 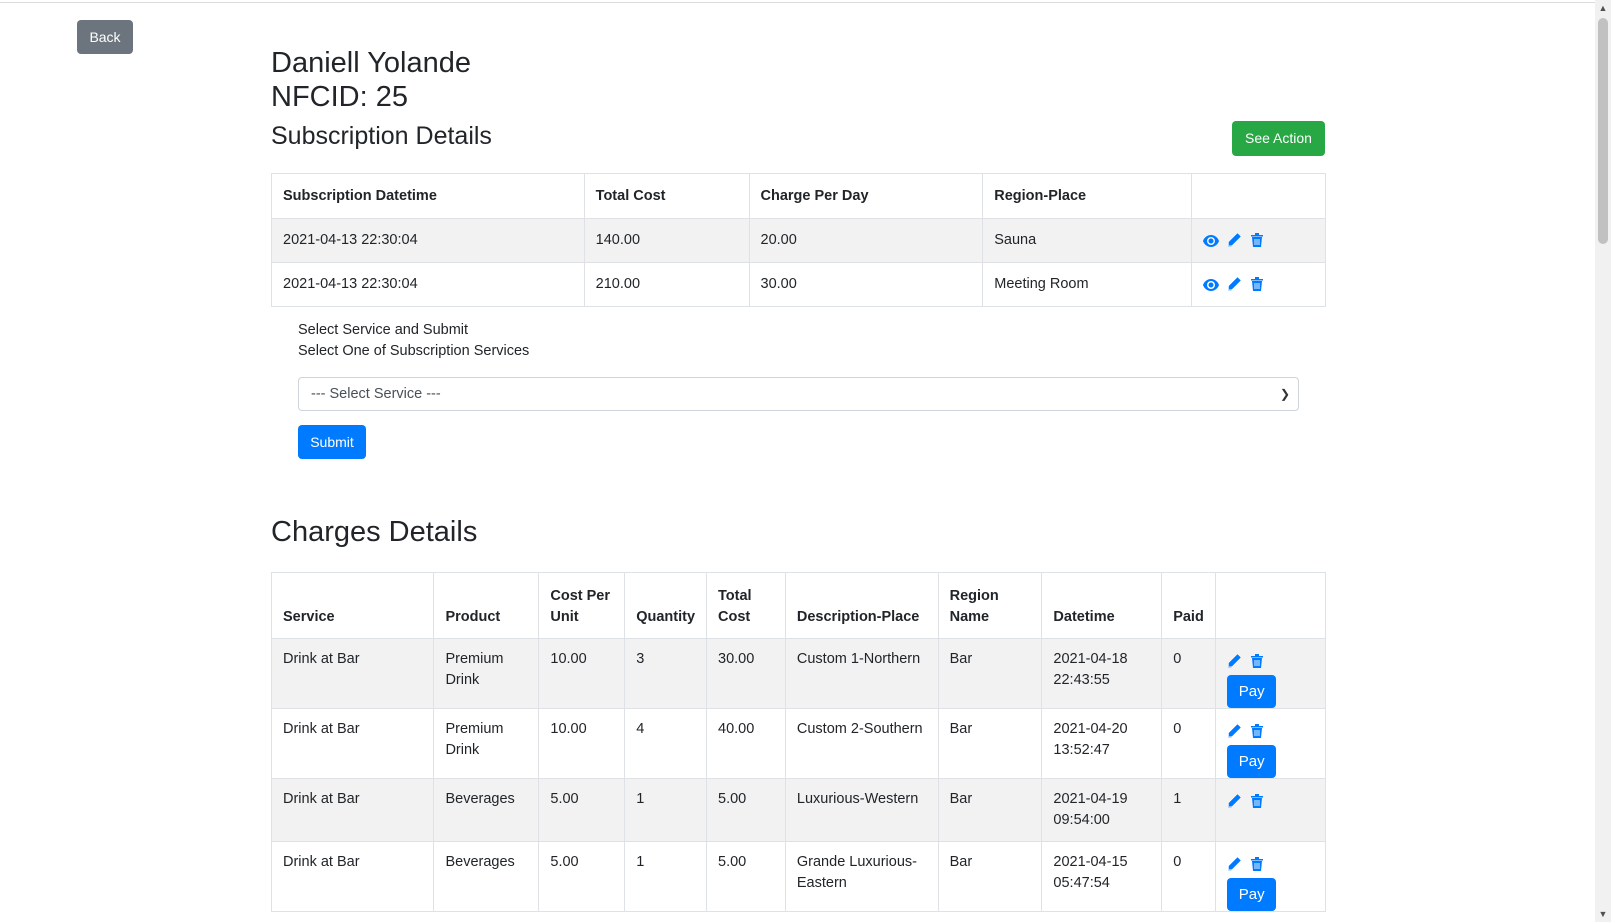 I want to click on charge-description-place: Custom 1-Northern, so click(x=861, y=673).